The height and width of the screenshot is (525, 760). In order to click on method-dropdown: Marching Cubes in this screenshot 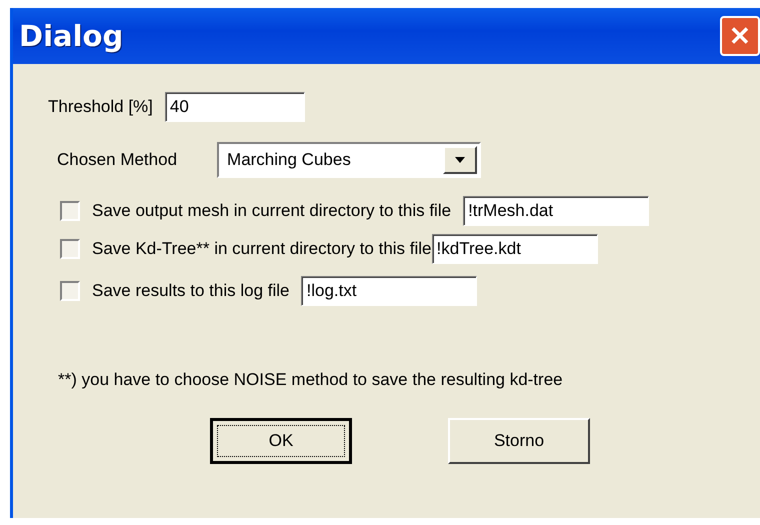, I will do `click(349, 160)`.